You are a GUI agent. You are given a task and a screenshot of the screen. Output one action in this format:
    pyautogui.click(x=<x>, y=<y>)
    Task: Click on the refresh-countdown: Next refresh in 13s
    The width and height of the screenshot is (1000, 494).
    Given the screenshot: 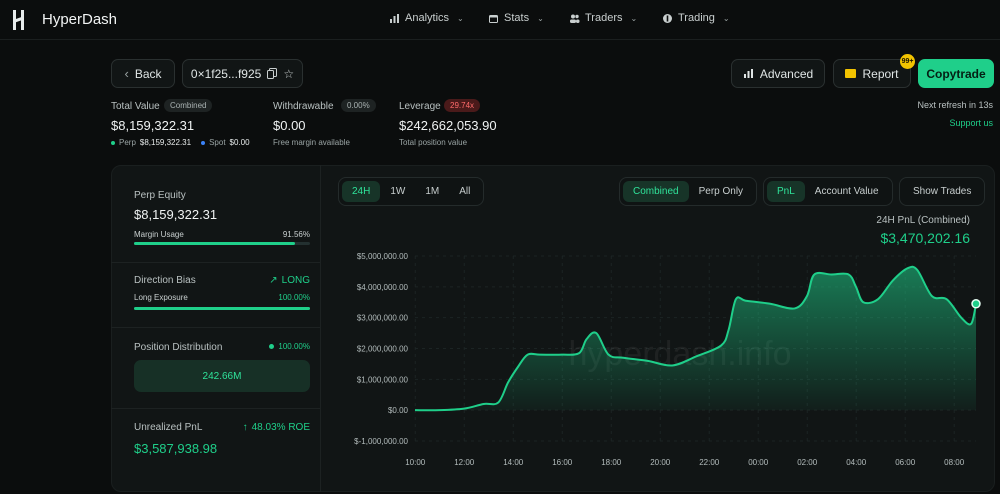 What is the action you would take?
    pyautogui.click(x=955, y=105)
    